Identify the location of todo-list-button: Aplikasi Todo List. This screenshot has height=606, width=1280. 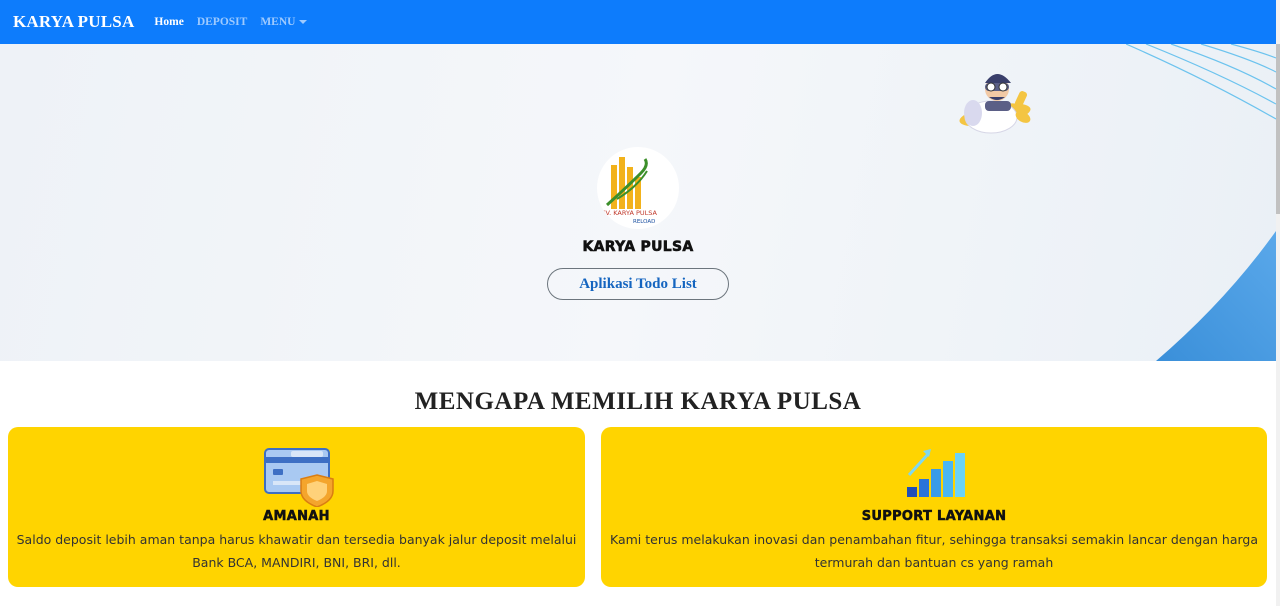
(638, 284).